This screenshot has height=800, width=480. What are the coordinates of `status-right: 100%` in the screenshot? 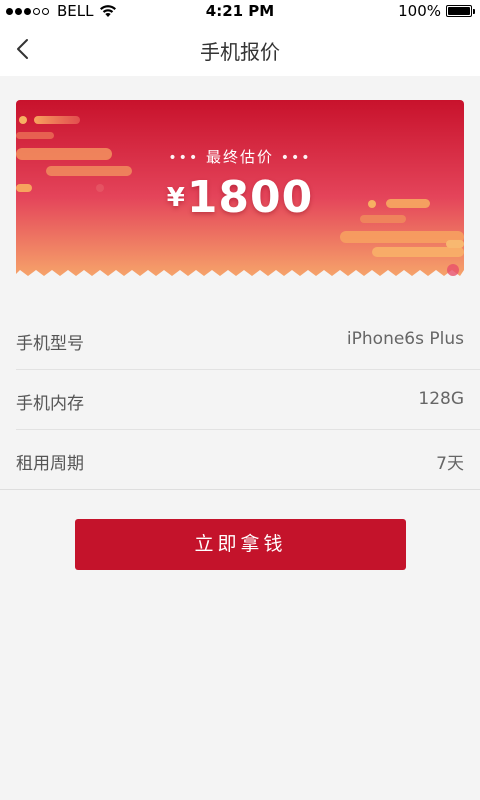 It's located at (436, 11).